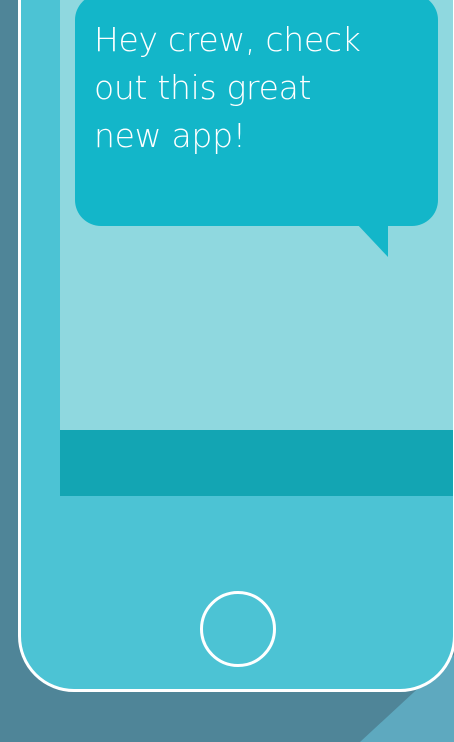  I want to click on home-button, so click(238, 629).